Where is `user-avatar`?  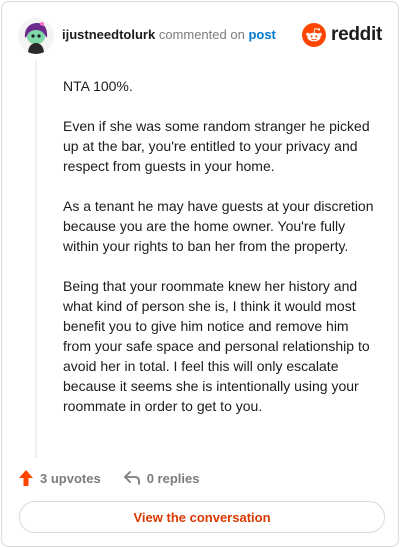 user-avatar is located at coordinates (36, 36).